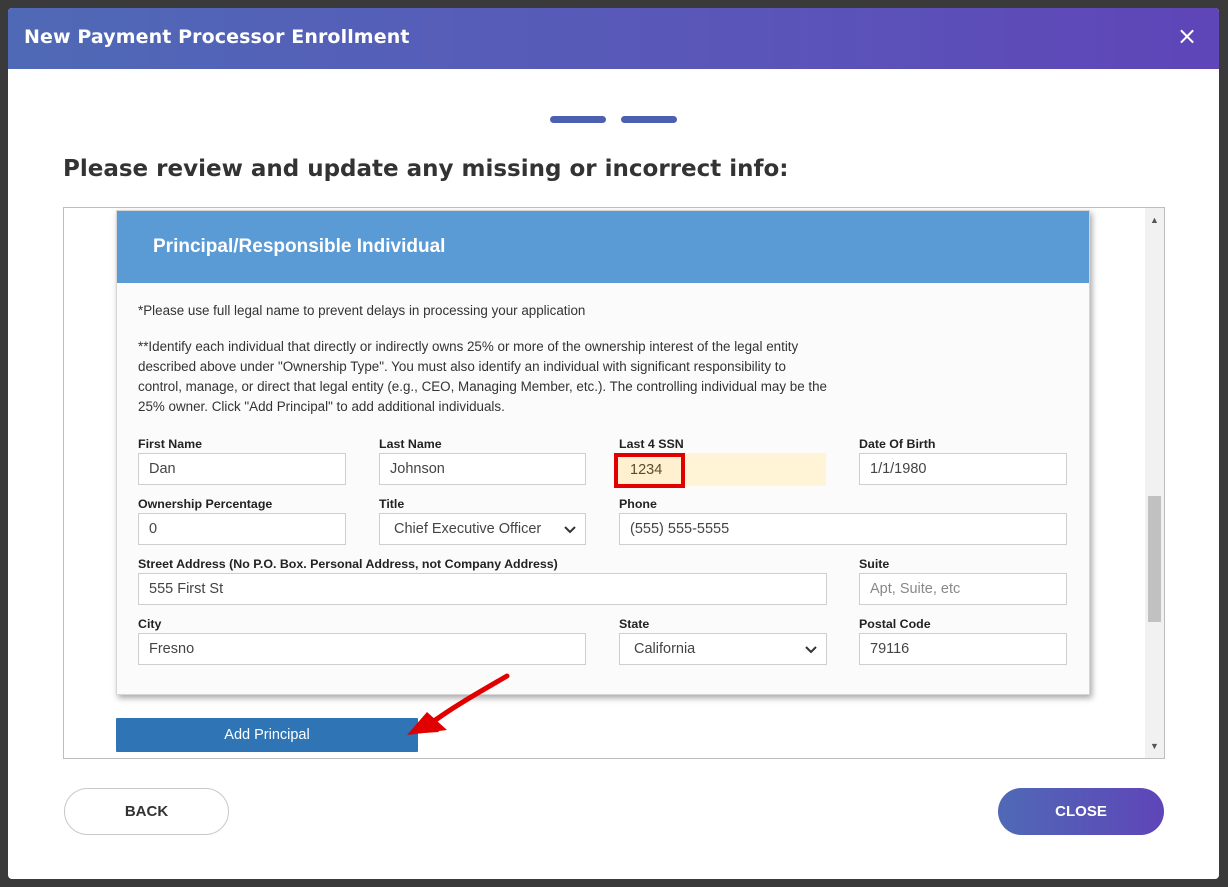 Image resolution: width=1228 pixels, height=887 pixels. I want to click on scroll-up-arrow-icon: ▲, so click(1154, 220).